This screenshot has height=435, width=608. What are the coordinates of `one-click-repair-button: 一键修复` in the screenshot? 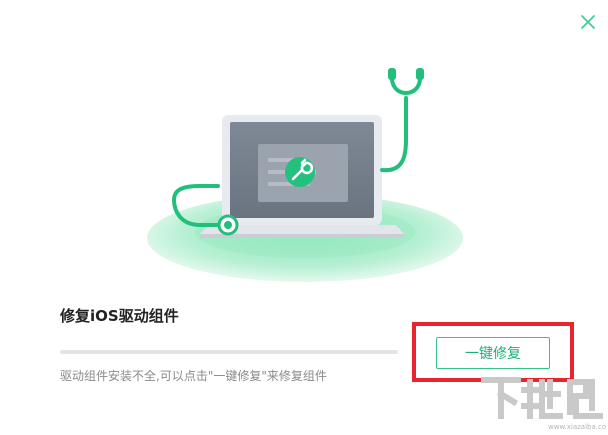 It's located at (493, 353).